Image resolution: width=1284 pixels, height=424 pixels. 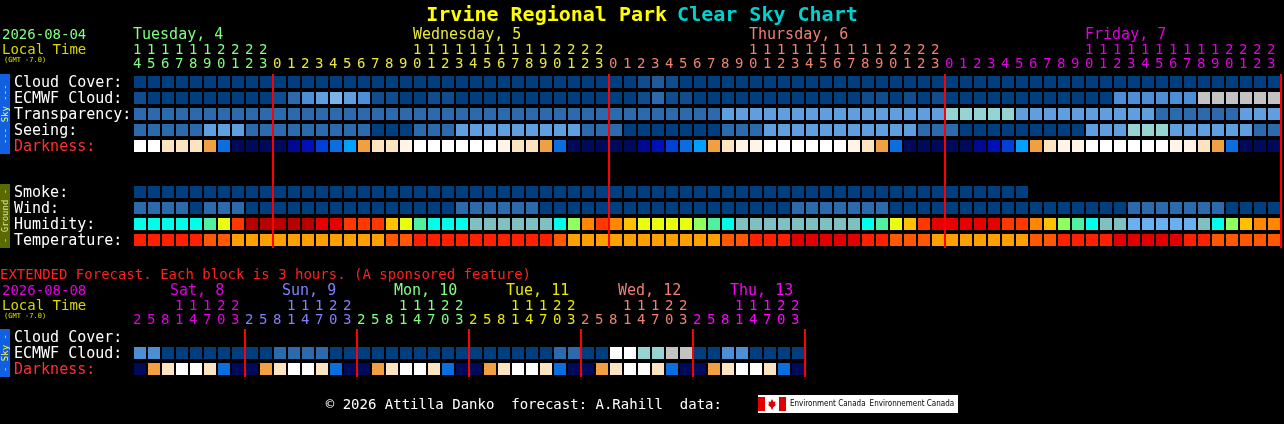 What do you see at coordinates (203, 63) in the screenshot?
I see `hour-digits: 4567890123` at bounding box center [203, 63].